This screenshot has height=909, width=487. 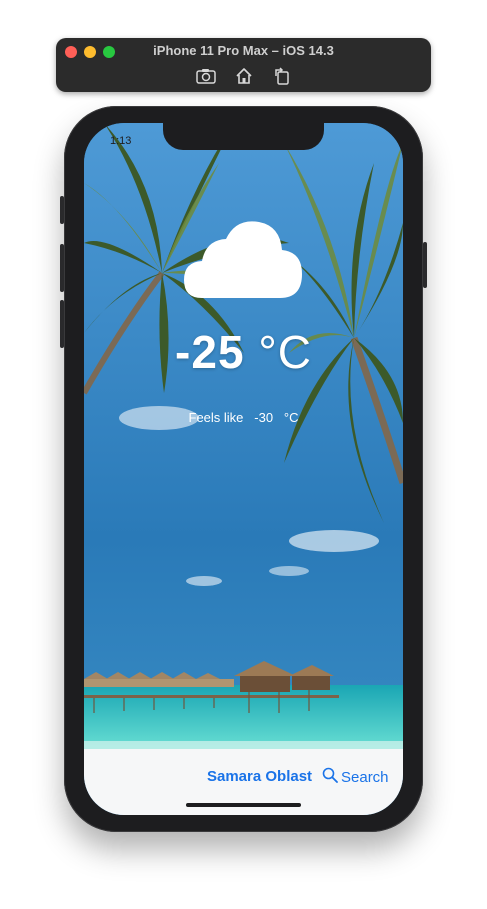 I want to click on volume-down-button, so click(x=62, y=324).